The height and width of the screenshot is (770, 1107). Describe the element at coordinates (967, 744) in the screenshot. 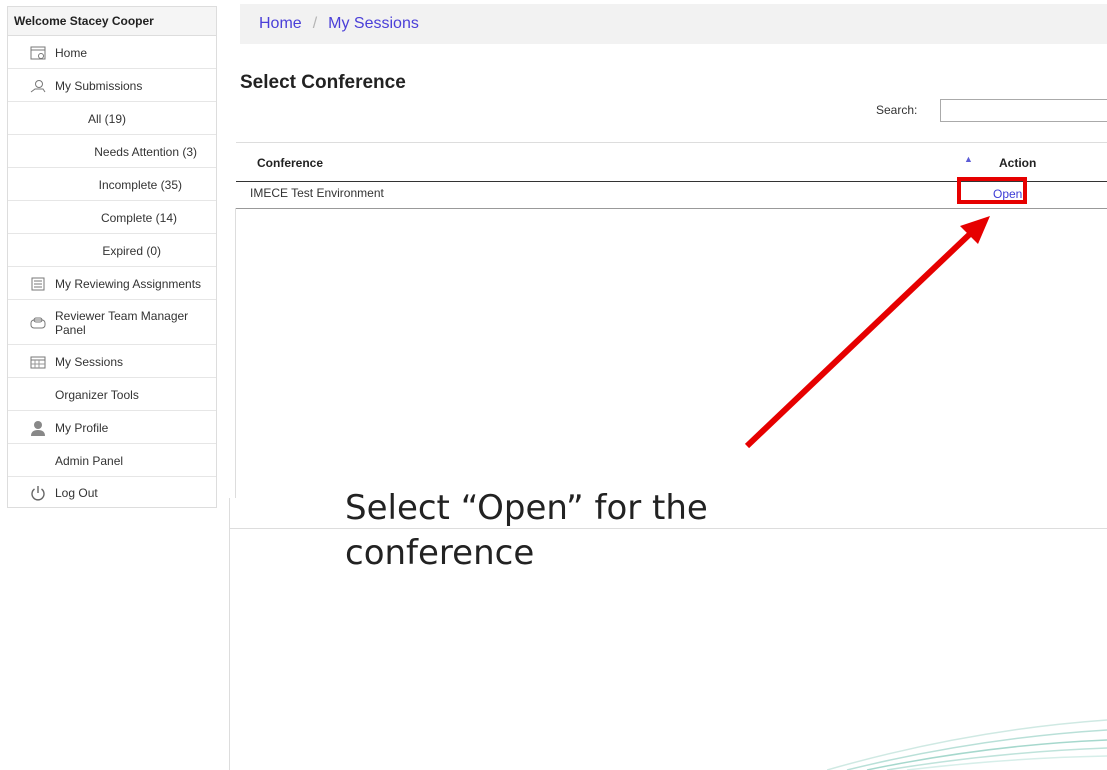

I see `decorative-waves` at that location.